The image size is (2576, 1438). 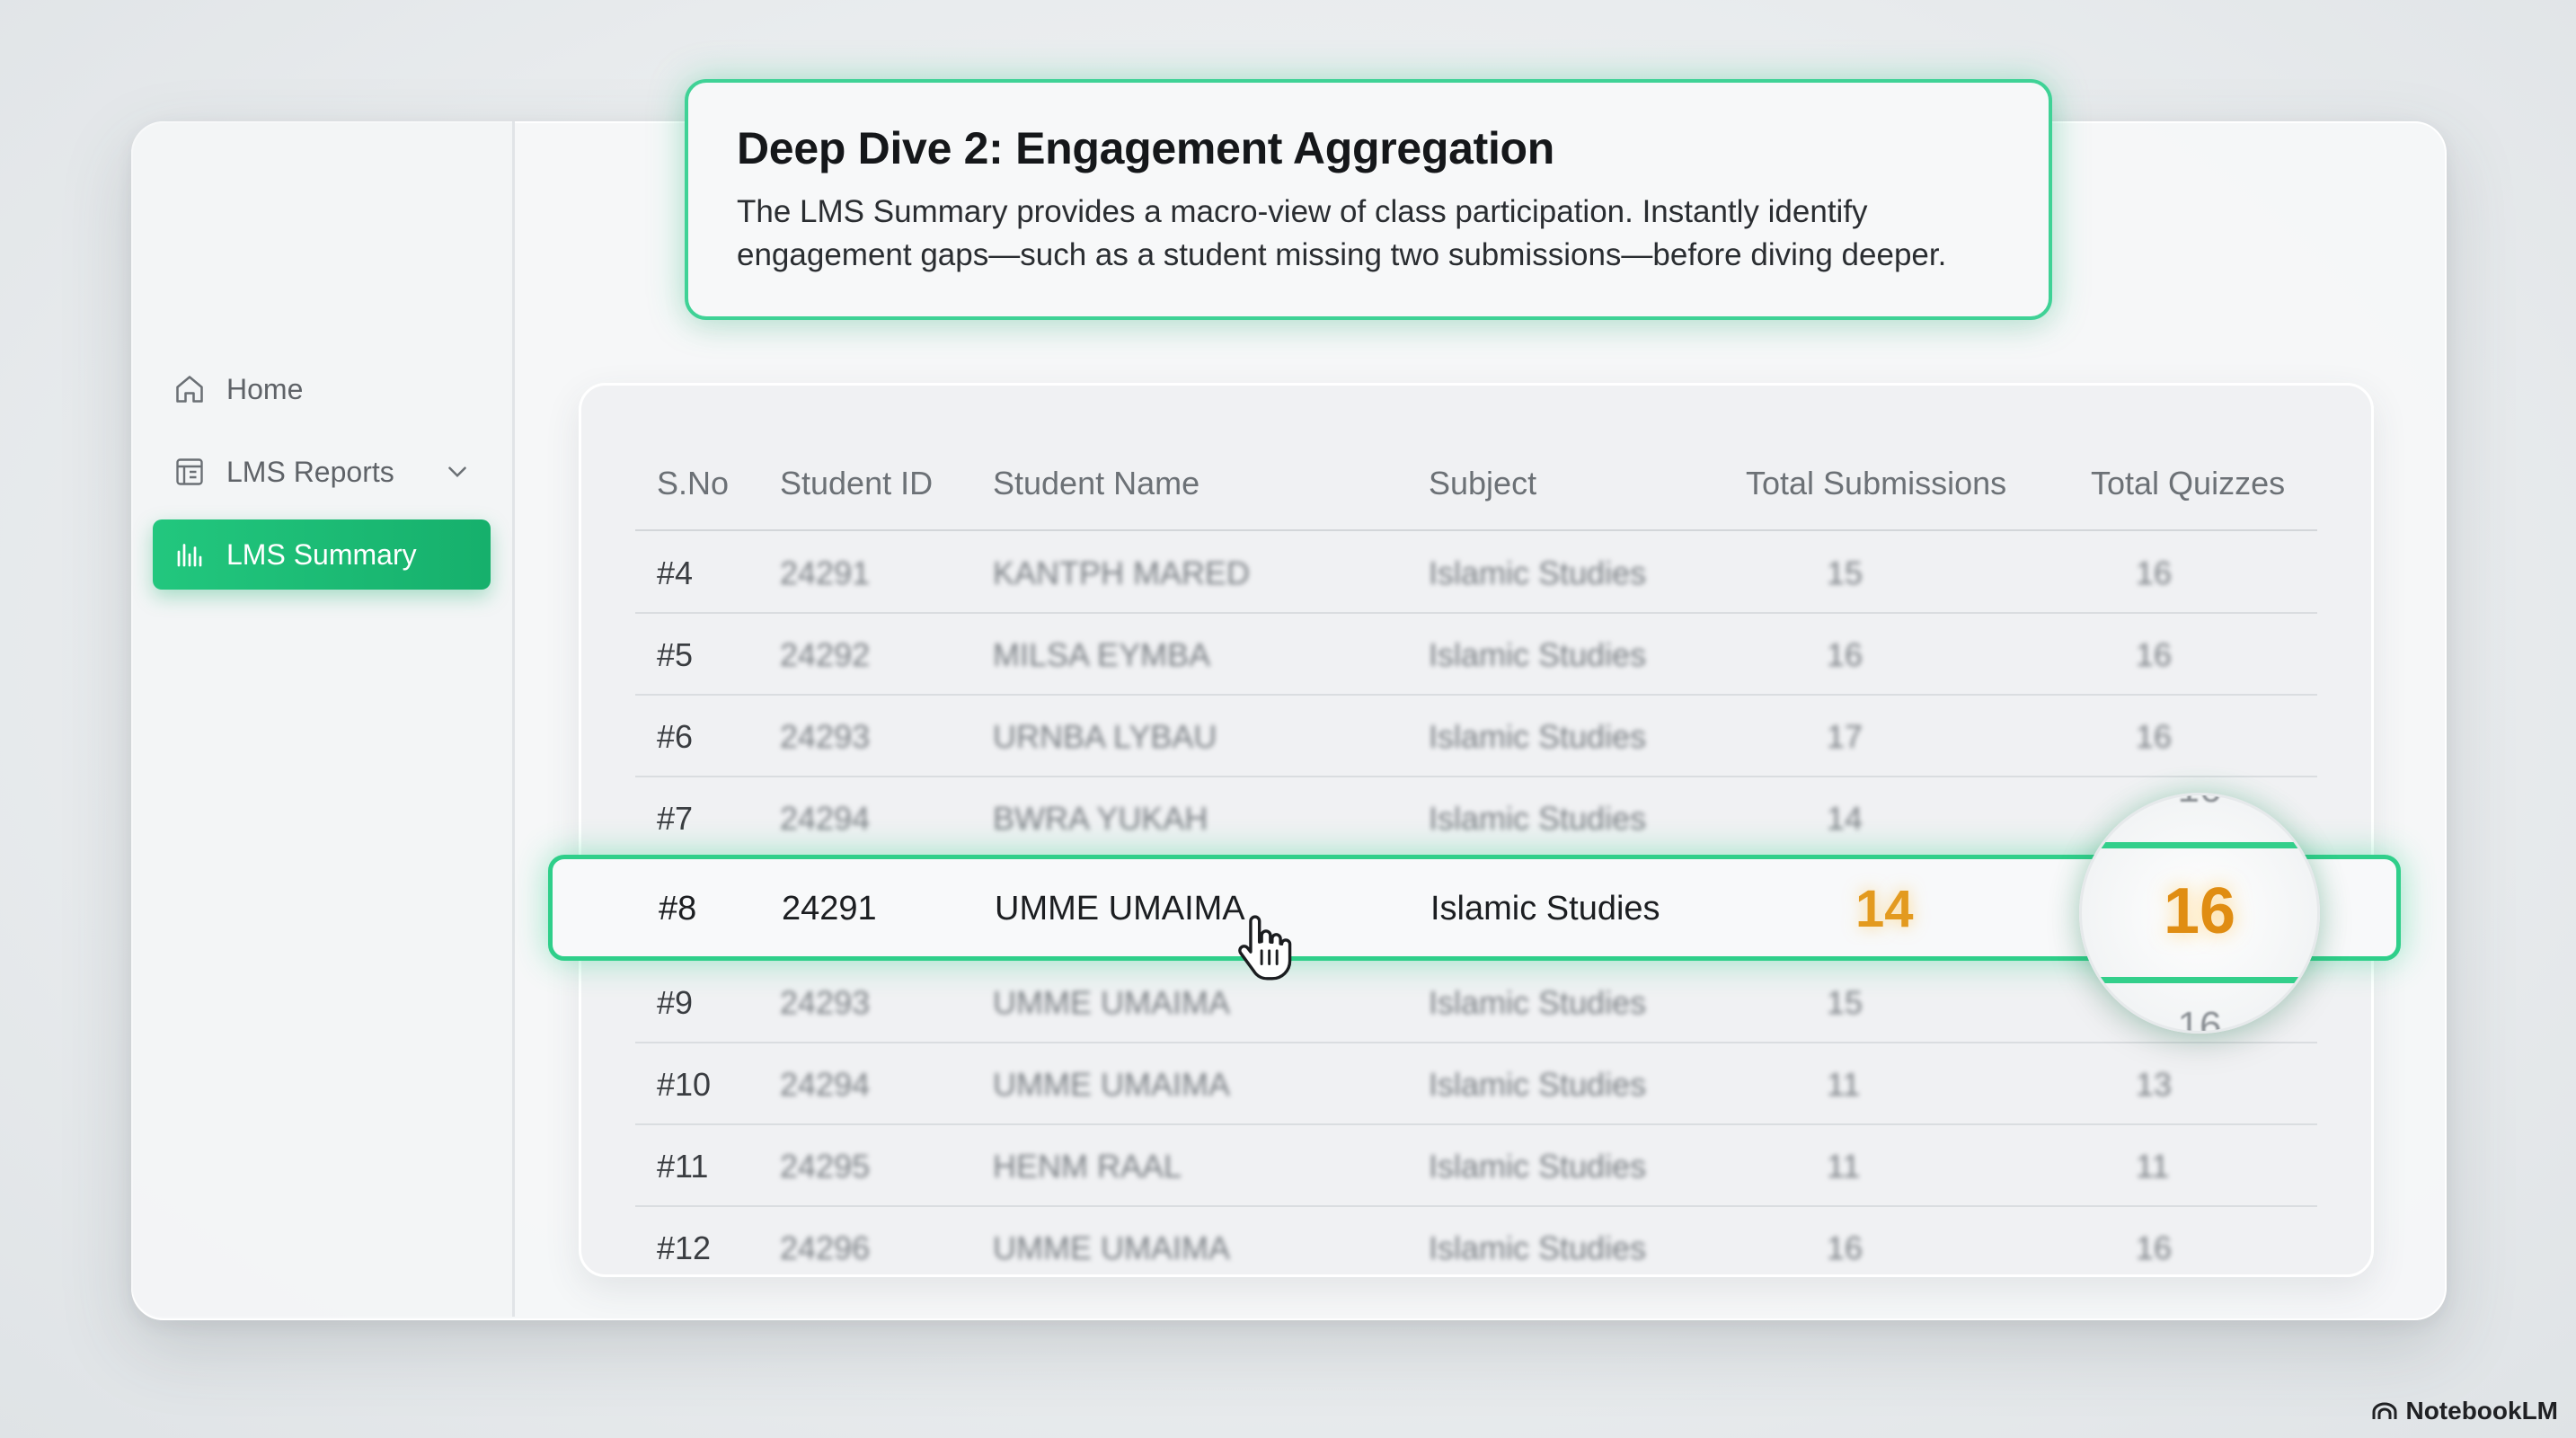 I want to click on cell-submissions: 17, so click(x=1845, y=736).